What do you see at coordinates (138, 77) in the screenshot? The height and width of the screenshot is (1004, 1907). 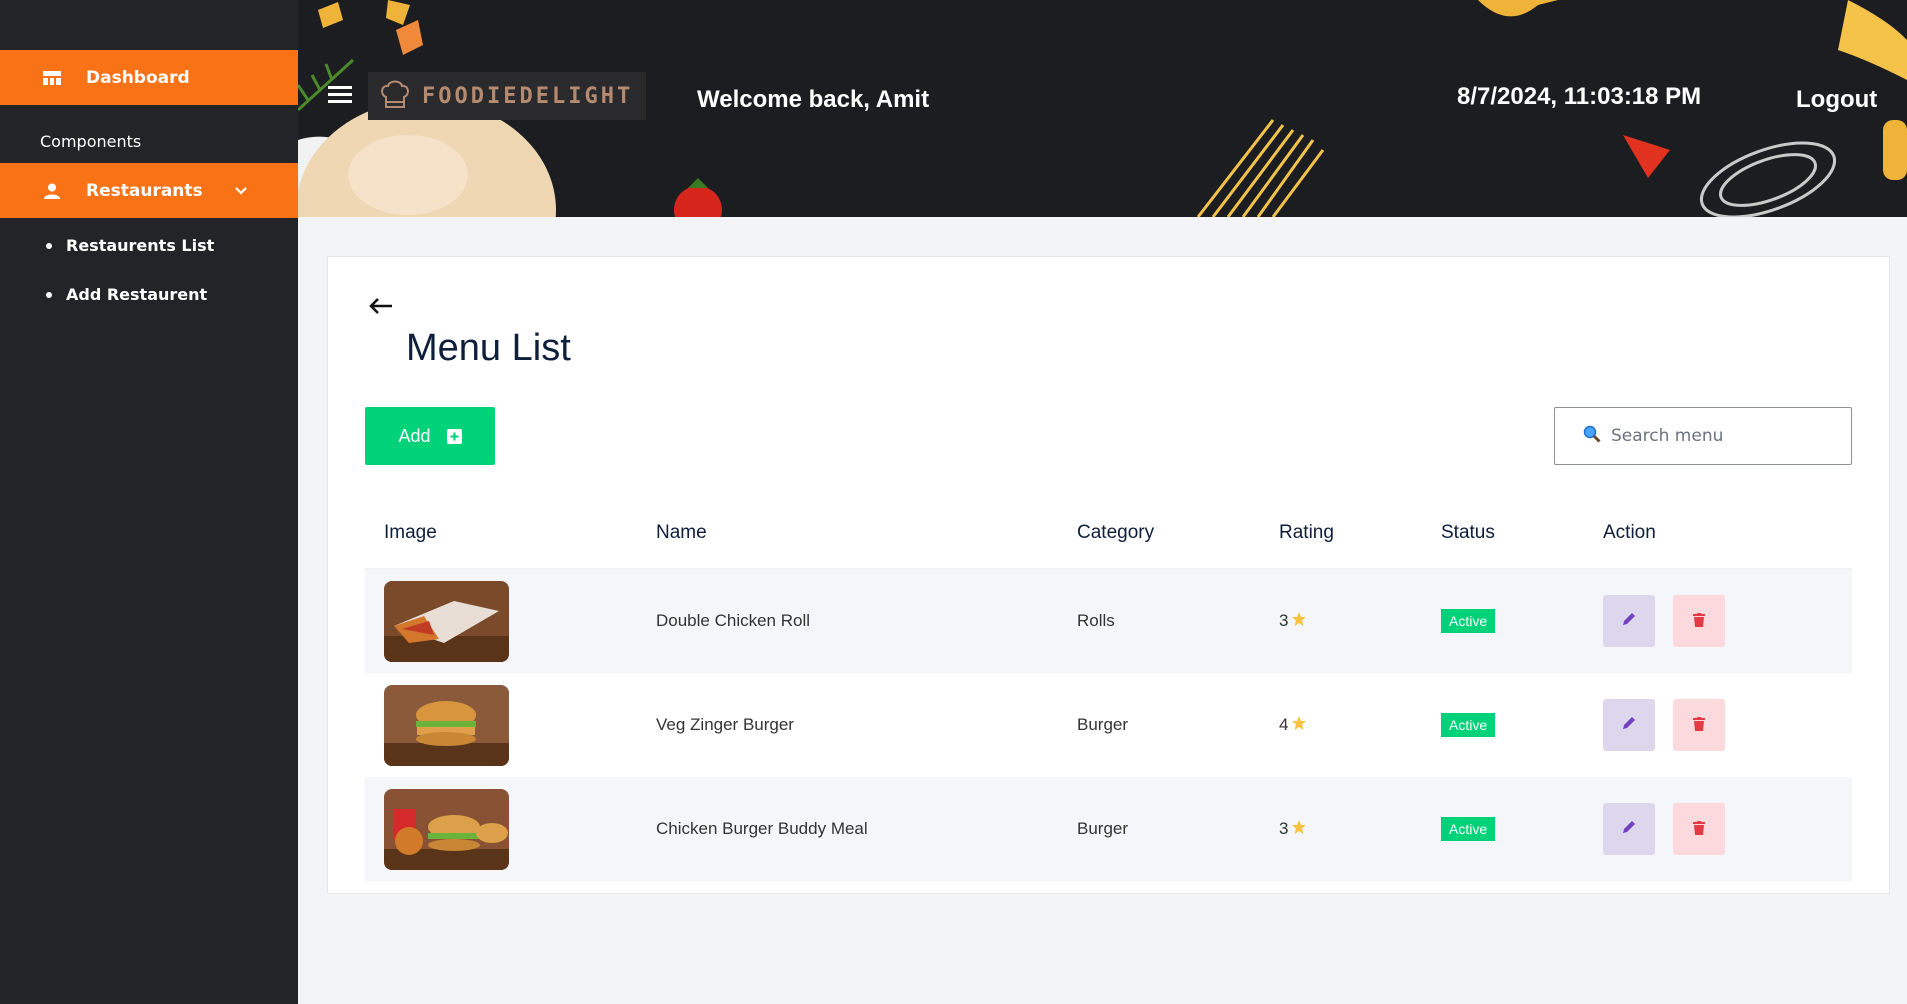 I see `sidebar-item-label: Dashboard` at bounding box center [138, 77].